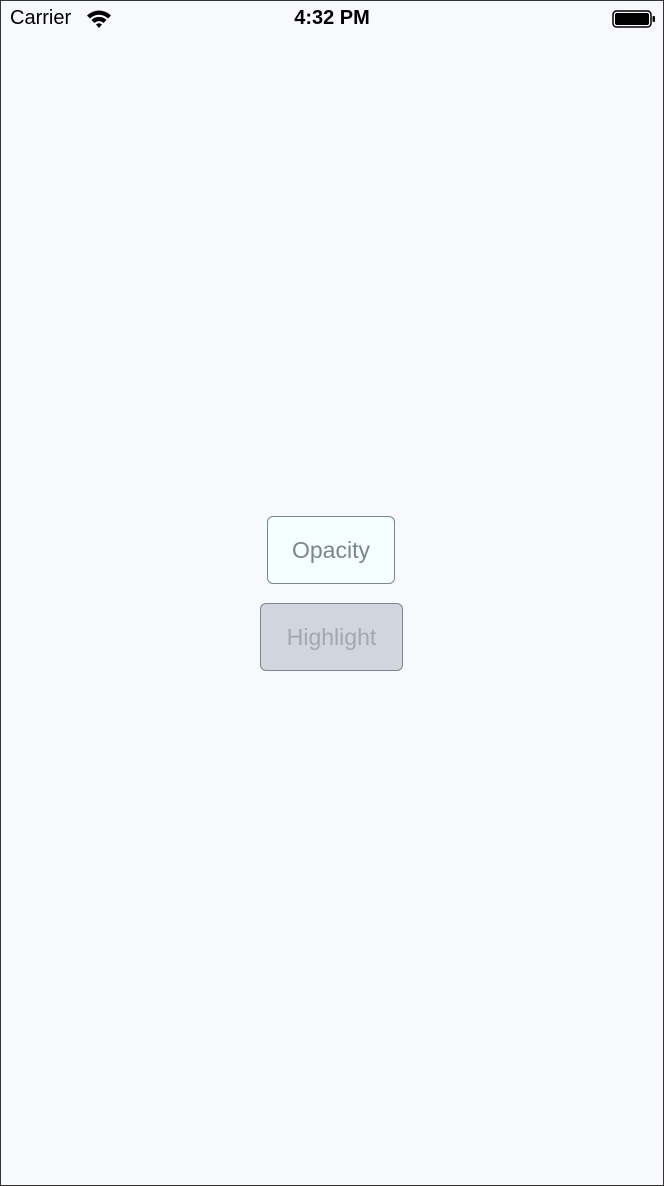 The width and height of the screenshot is (664, 1186). I want to click on opacity-button: Opacity, so click(331, 550).